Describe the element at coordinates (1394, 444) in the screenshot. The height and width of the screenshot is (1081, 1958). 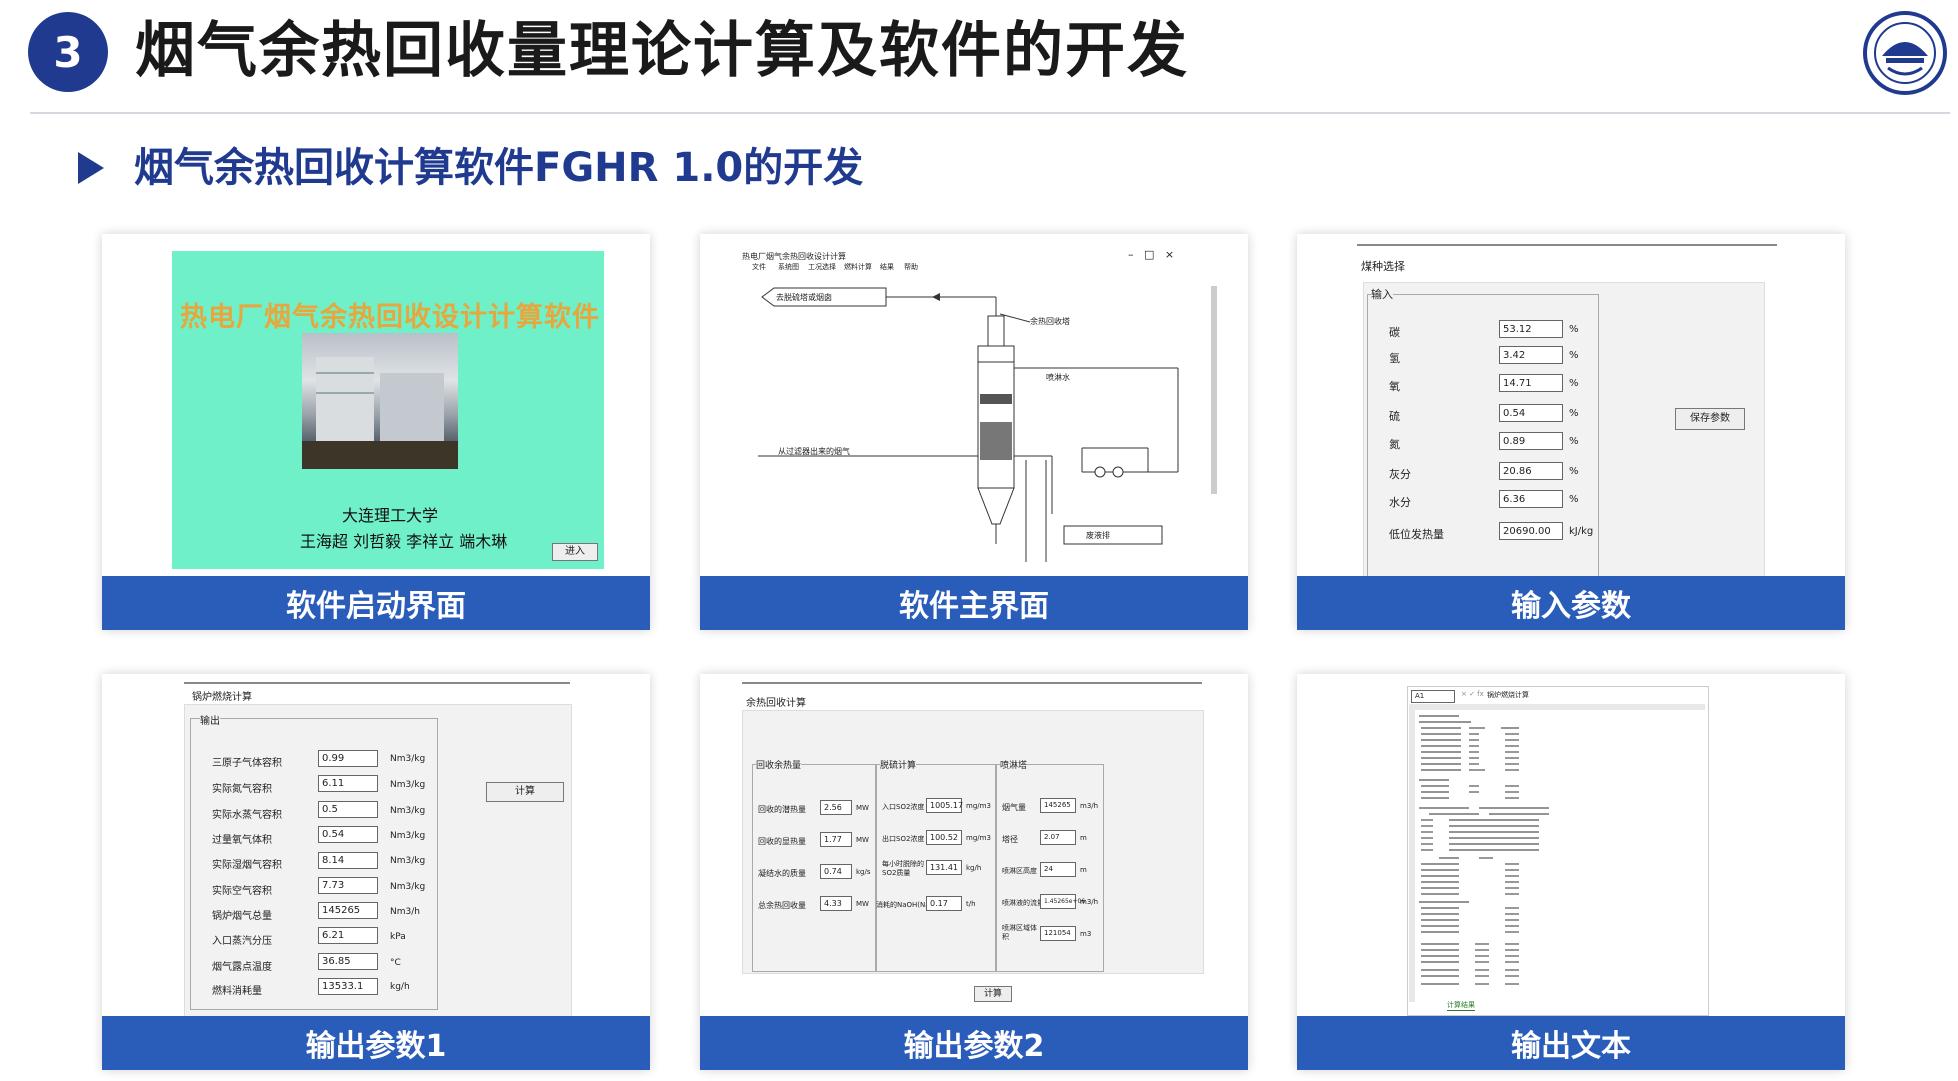
I see `label-nitrogen: 氮` at that location.